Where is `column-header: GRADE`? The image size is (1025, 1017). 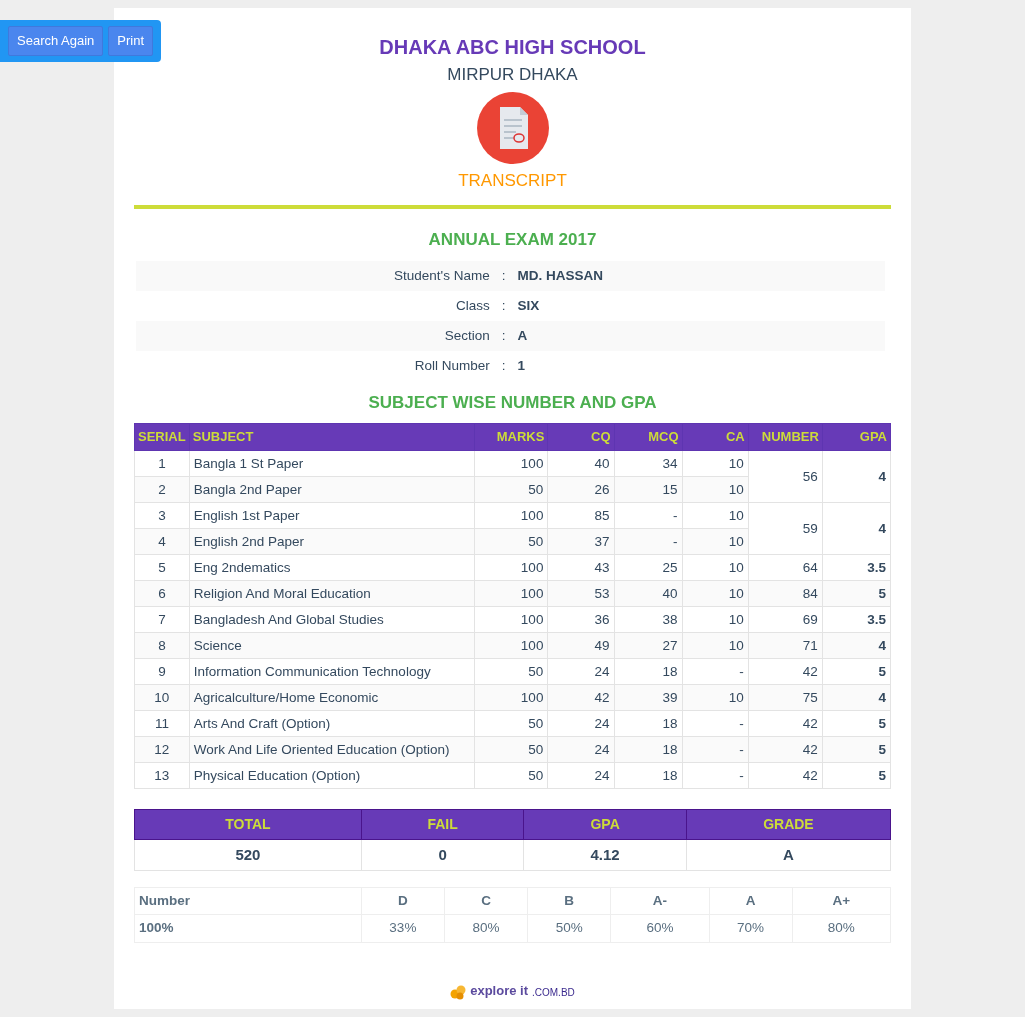 column-header: GRADE is located at coordinates (788, 824).